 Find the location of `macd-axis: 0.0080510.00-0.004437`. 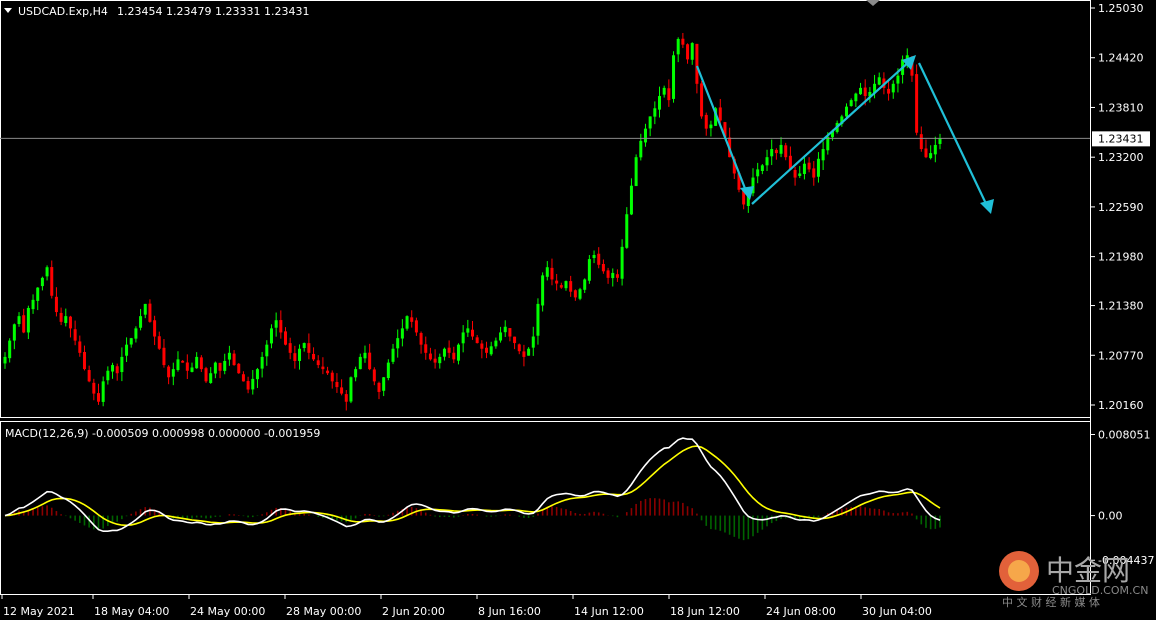

macd-axis: 0.0080510.00-0.004437 is located at coordinates (1122, 498).